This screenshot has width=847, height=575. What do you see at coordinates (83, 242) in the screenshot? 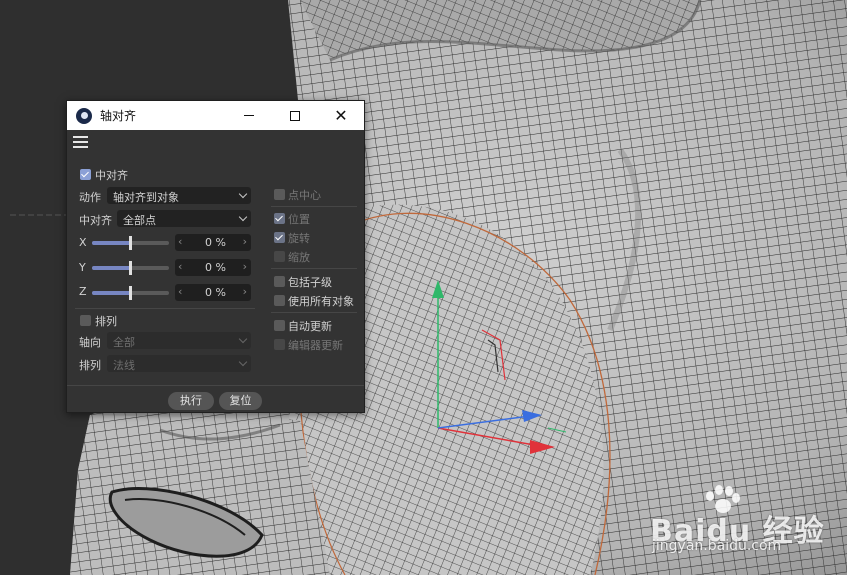
I see `axis-x-label: X` at bounding box center [83, 242].